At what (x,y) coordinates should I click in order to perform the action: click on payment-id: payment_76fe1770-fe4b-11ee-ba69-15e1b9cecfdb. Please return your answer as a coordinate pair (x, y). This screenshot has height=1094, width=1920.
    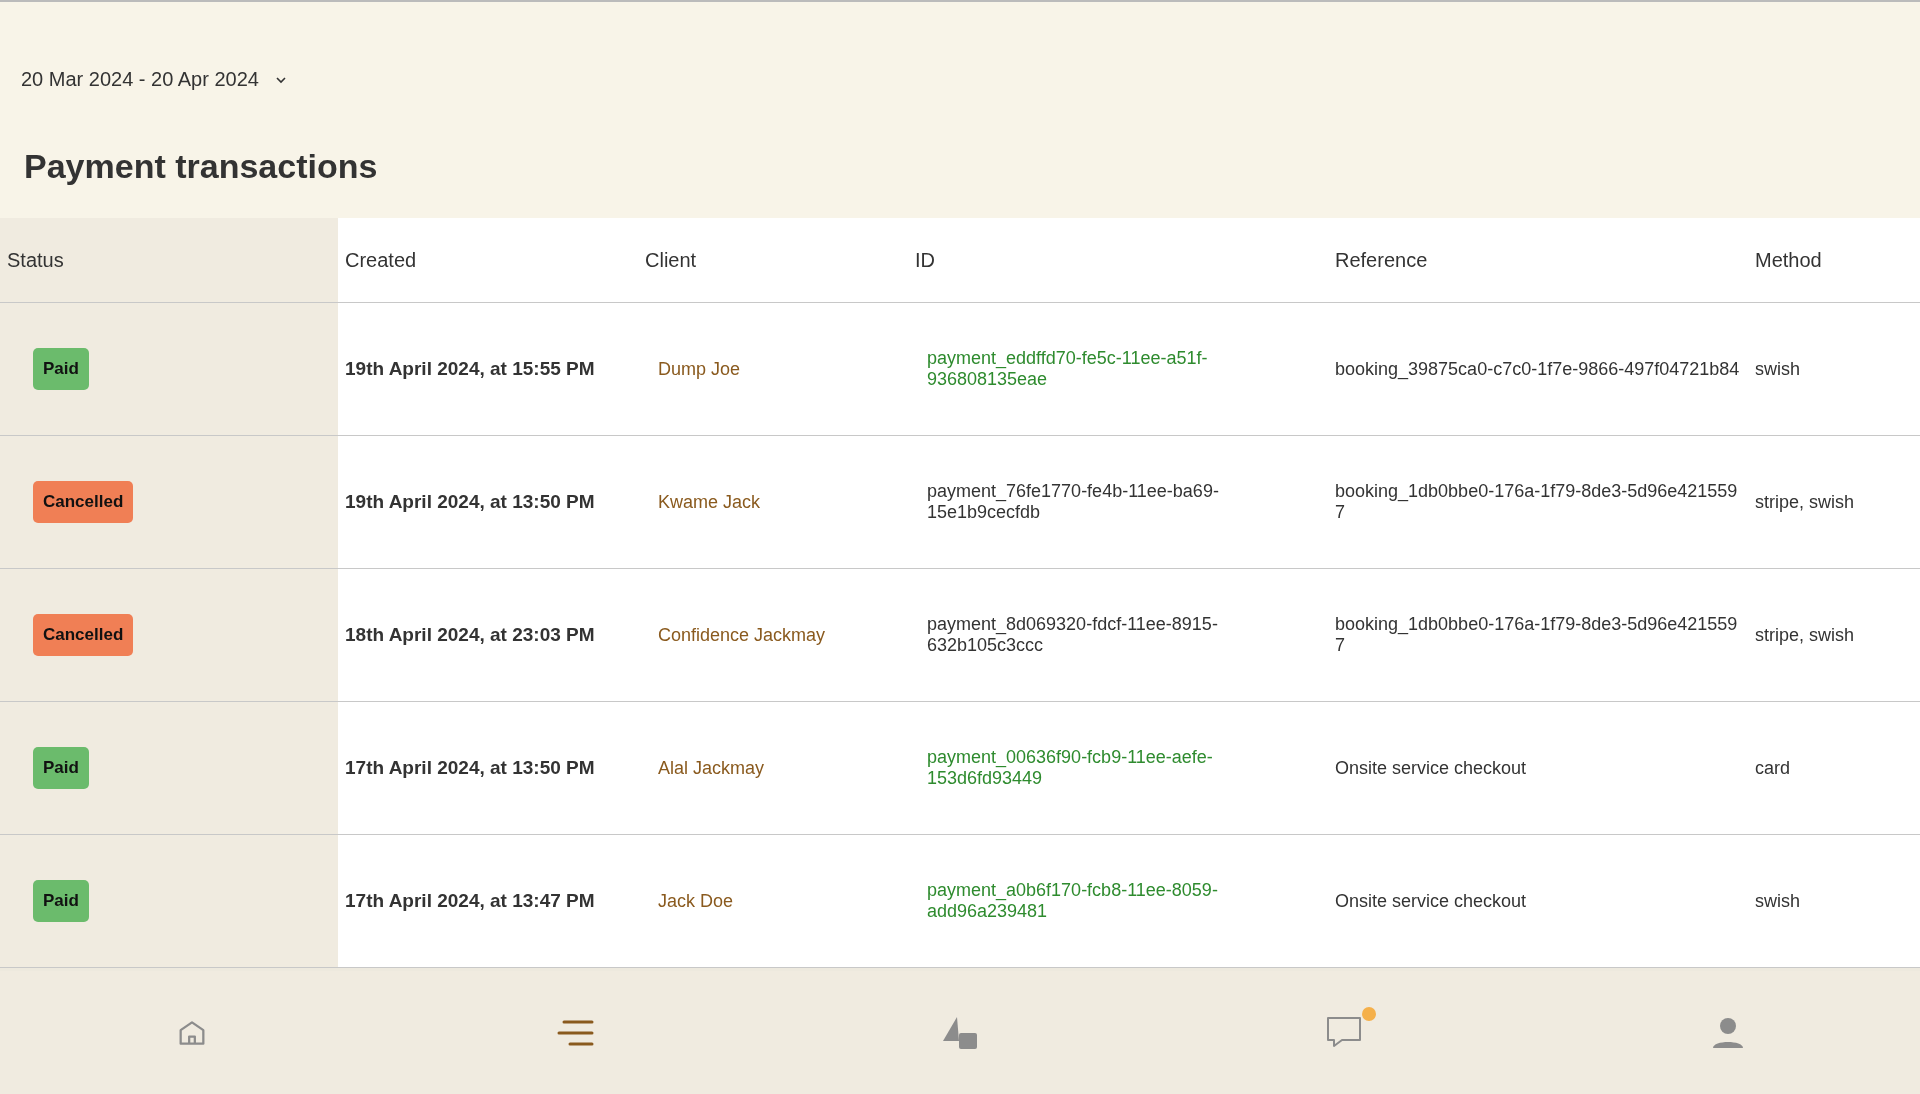
    Looking at the image, I should click on (1073, 502).